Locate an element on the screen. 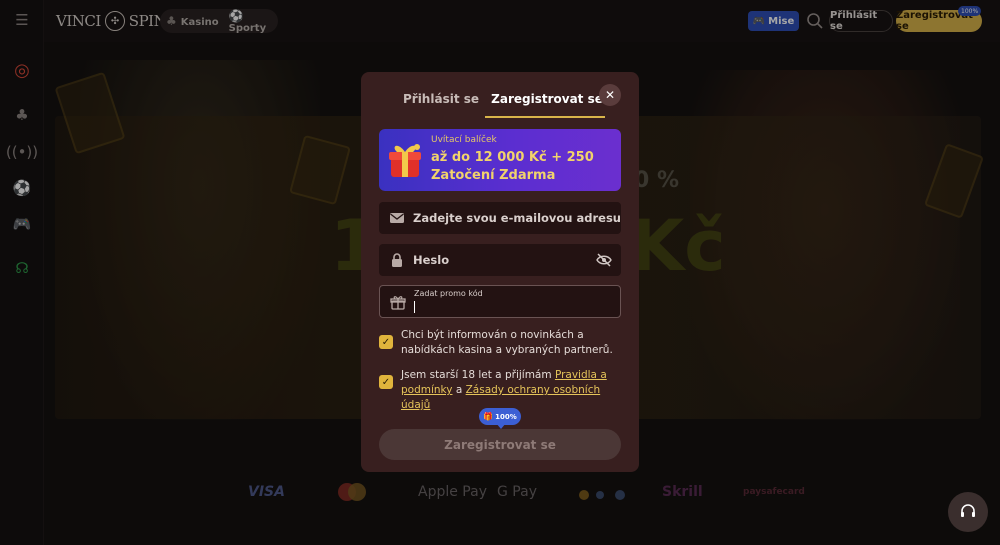 The image size is (1000, 545). email-placeholder: Zadejte svou e-mailovou adresu is located at coordinates (517, 218).